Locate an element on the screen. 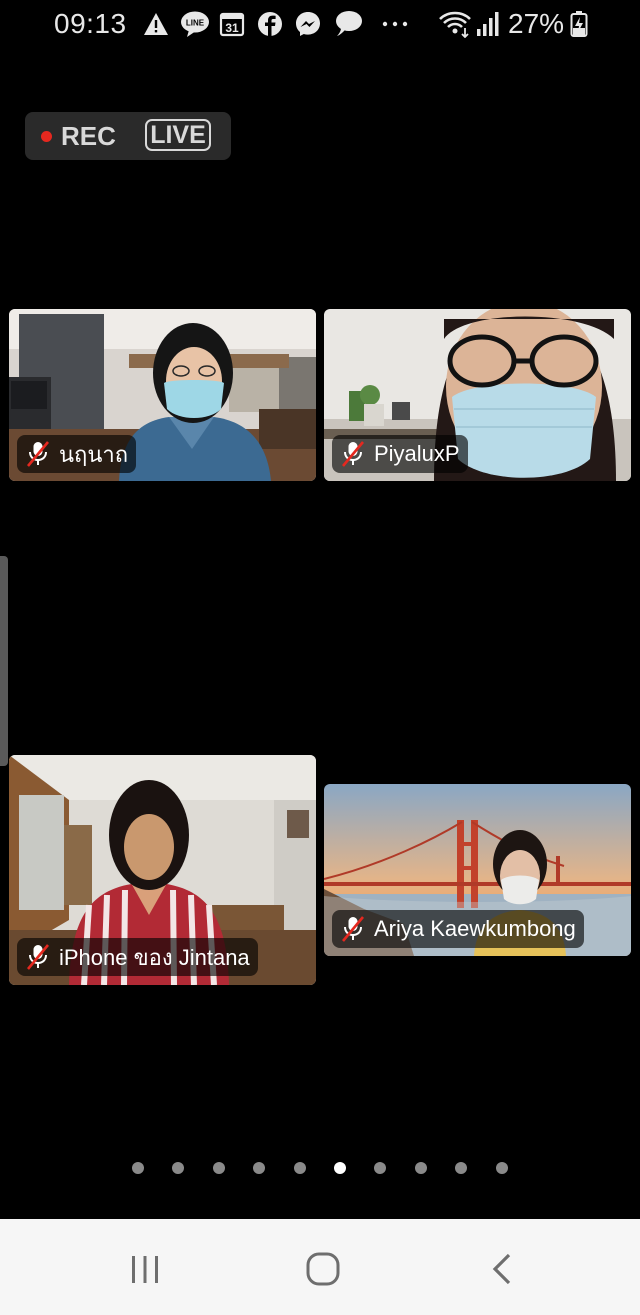  line-app-icon: LINE is located at coordinates (195, 24).